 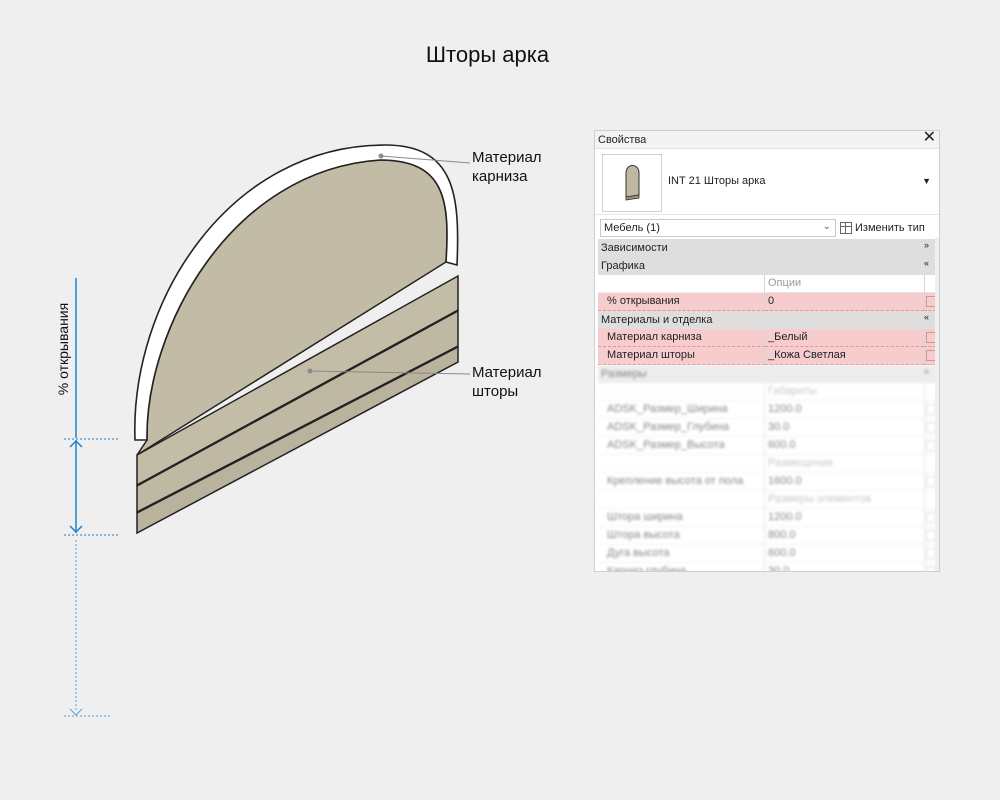 What do you see at coordinates (632, 183) in the screenshot?
I see `type-thumbnail` at bounding box center [632, 183].